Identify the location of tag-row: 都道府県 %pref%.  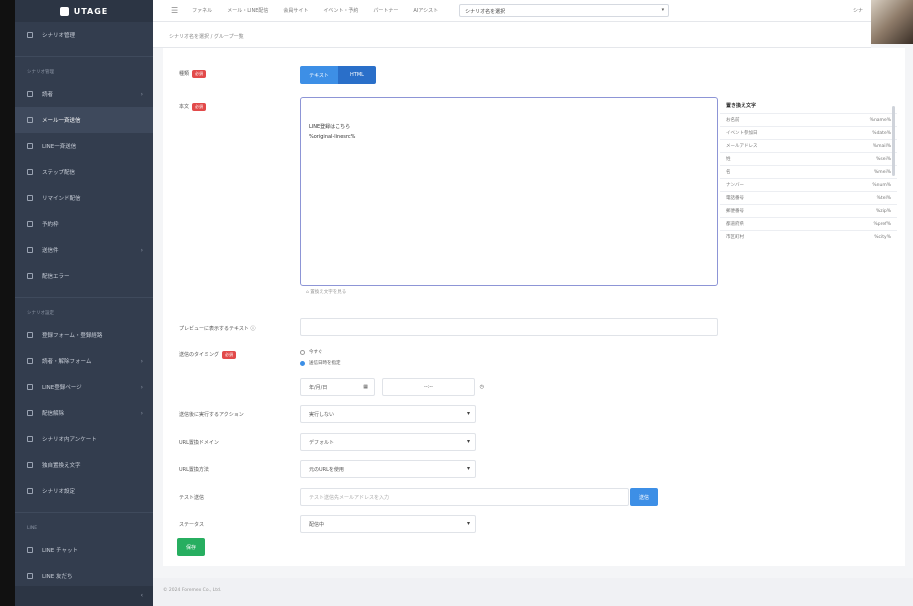
(808, 223).